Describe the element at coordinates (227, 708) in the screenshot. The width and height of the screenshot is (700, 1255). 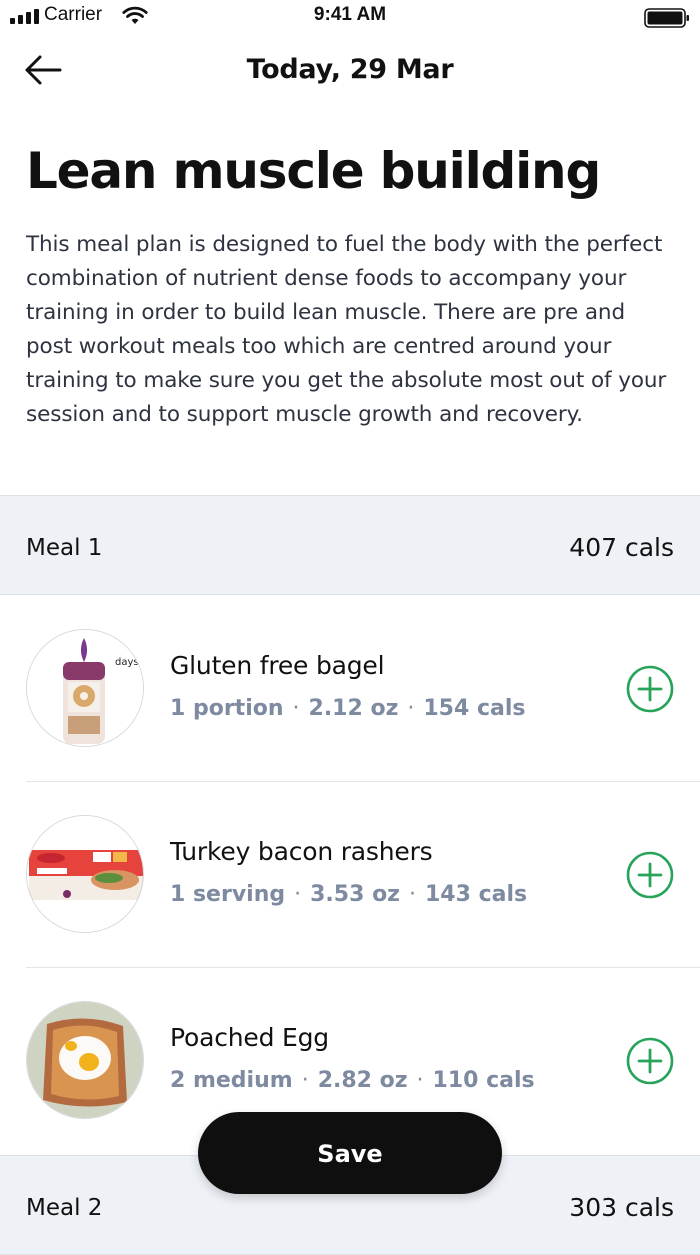
I see `food-quantity: 1 portion` at that location.